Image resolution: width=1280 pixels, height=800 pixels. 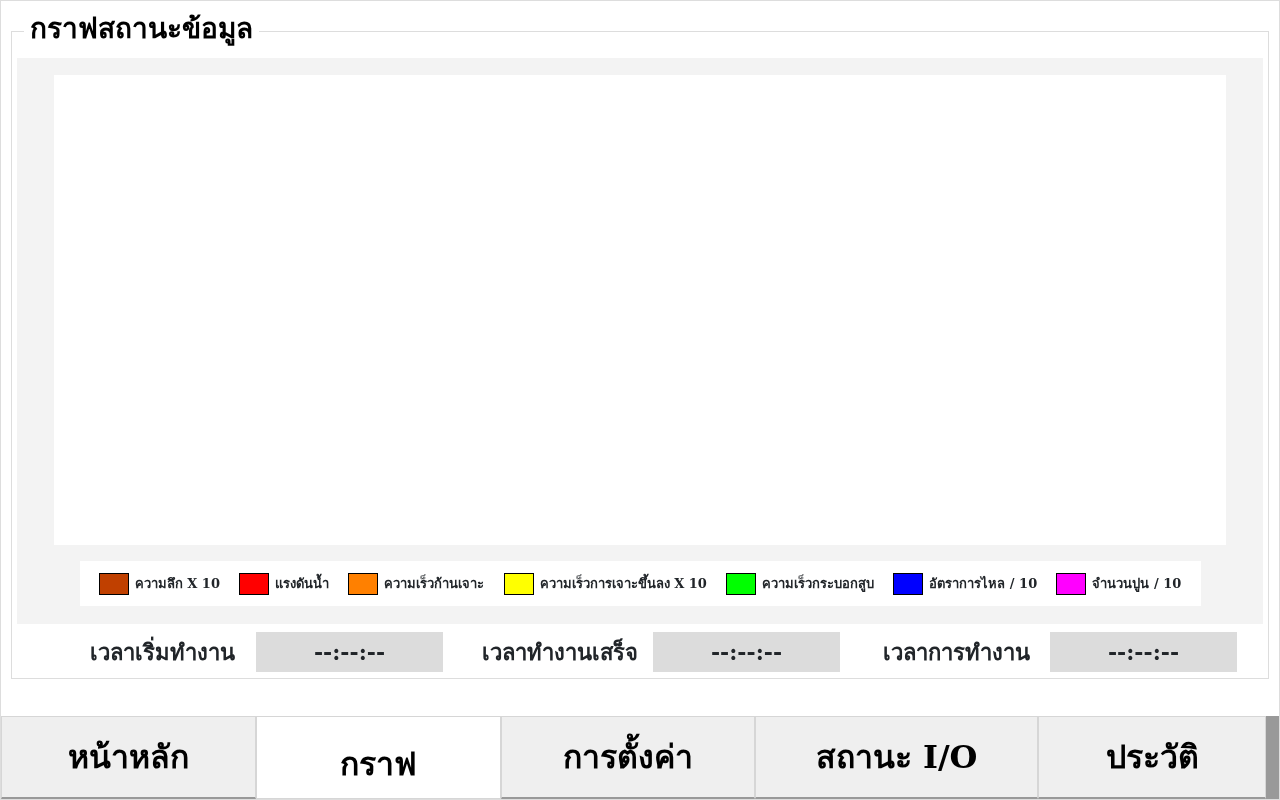 What do you see at coordinates (896, 757) in the screenshot?
I see `nav-tab: สถานะ I/O` at bounding box center [896, 757].